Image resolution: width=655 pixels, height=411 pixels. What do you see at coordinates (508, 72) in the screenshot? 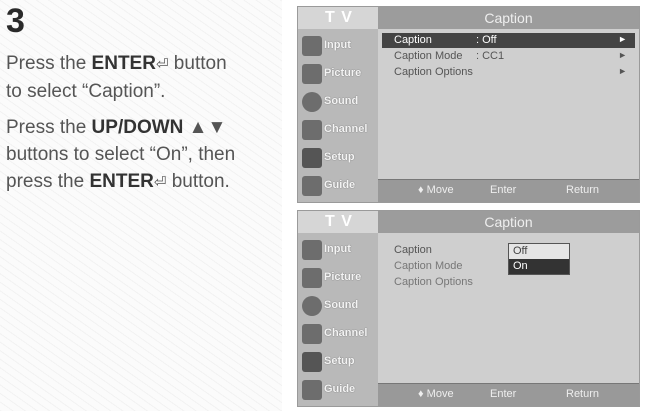
I see `menu-row-caption-options: Caption Options ►` at bounding box center [508, 72].